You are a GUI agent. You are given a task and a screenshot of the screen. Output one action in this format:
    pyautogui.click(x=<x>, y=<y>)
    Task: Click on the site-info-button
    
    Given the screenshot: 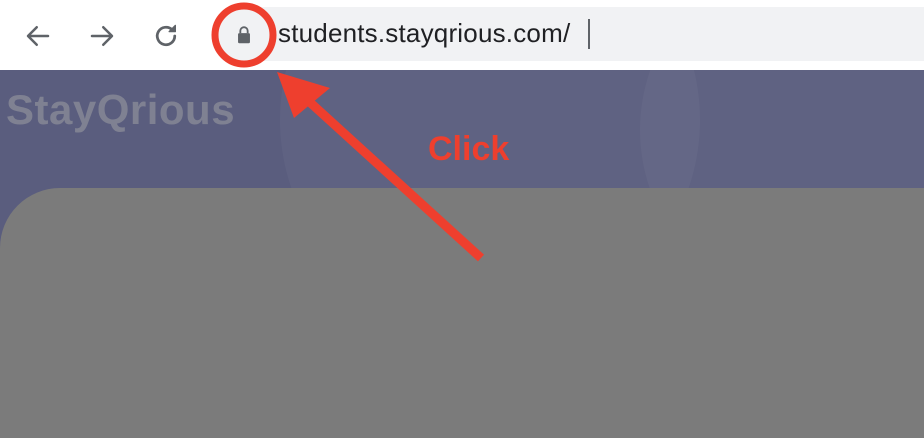 What is the action you would take?
    pyautogui.click(x=244, y=35)
    